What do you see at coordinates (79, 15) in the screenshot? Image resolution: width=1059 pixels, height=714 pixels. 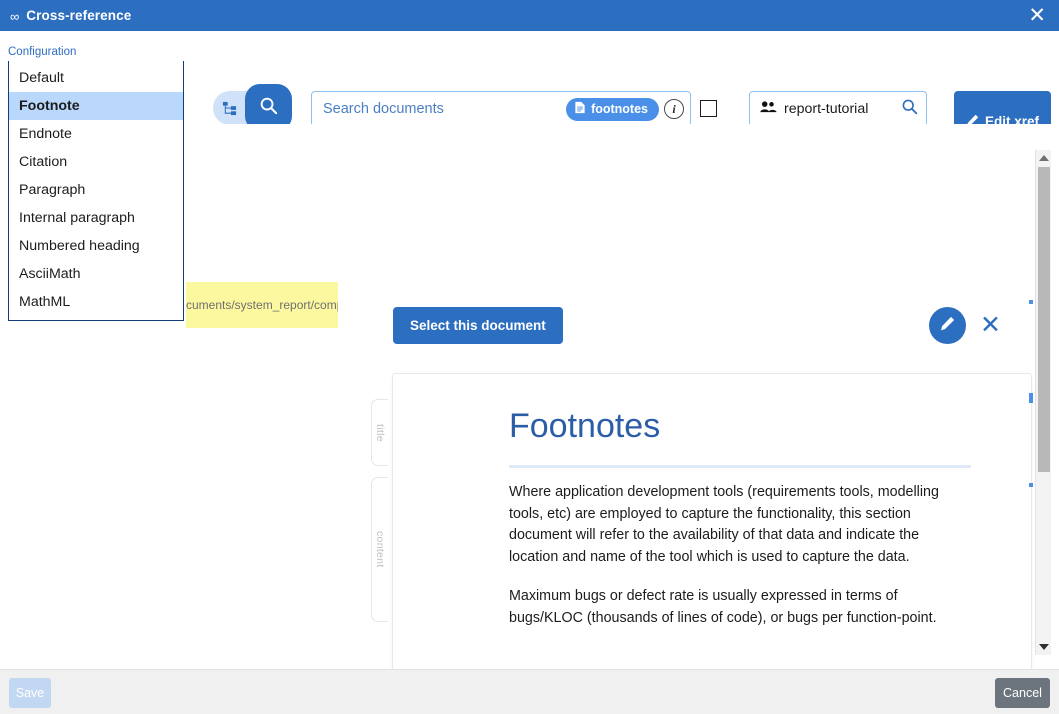 I see `window-title: Cross-reference` at bounding box center [79, 15].